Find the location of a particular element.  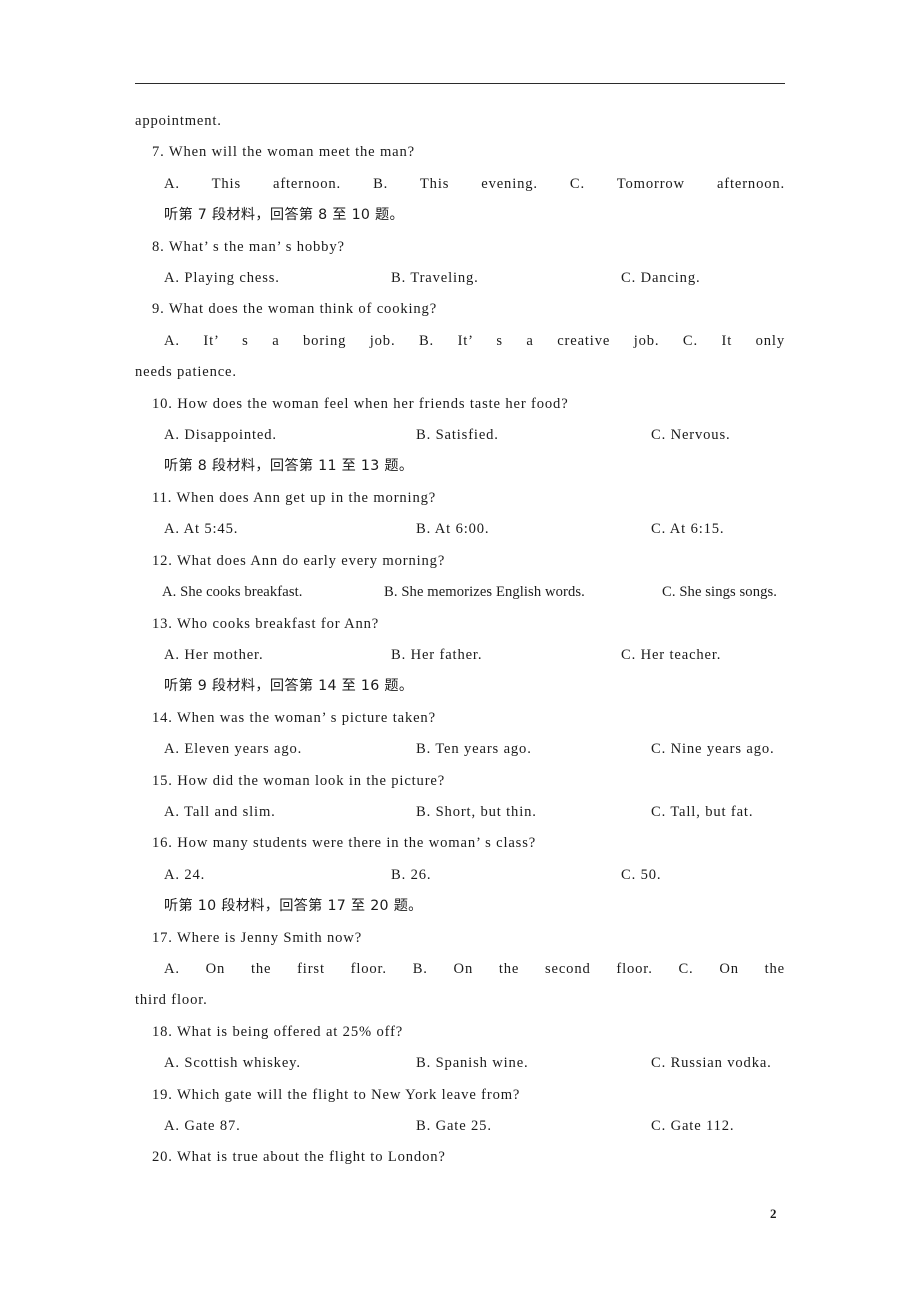

option-8-b: B. Traveling. is located at coordinates (506, 278).